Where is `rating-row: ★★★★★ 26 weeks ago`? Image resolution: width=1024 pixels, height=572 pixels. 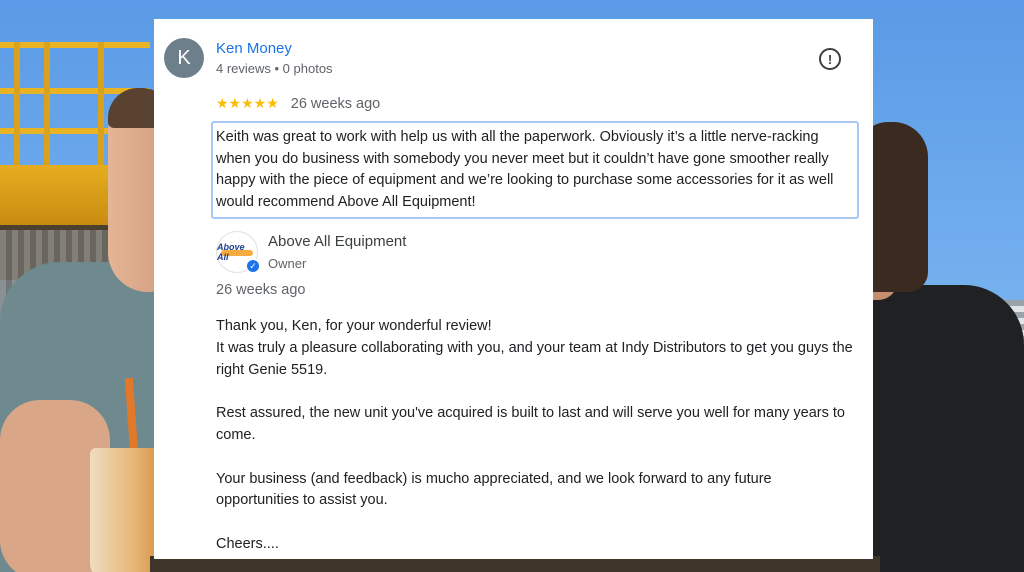 rating-row: ★★★★★ 26 weeks ago is located at coordinates (298, 103).